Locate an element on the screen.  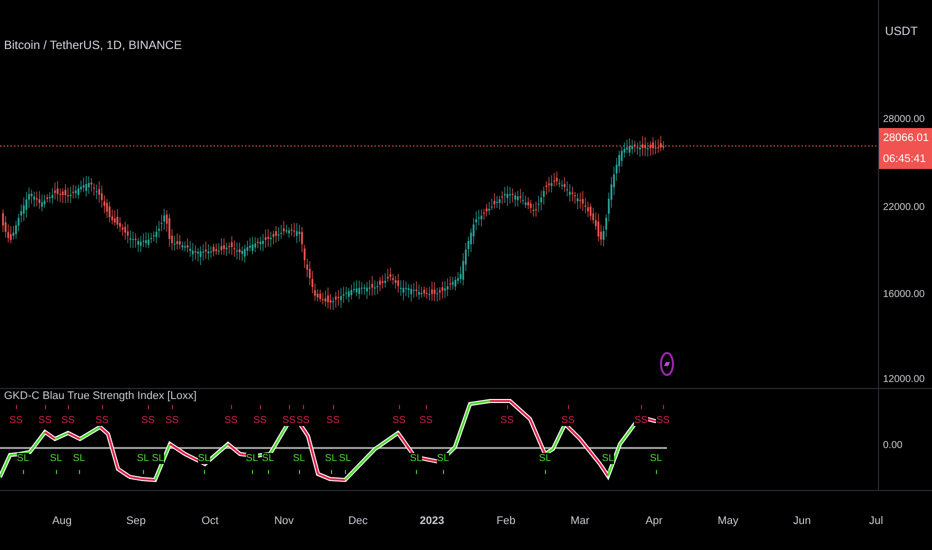
time-label: Feb is located at coordinates (506, 520).